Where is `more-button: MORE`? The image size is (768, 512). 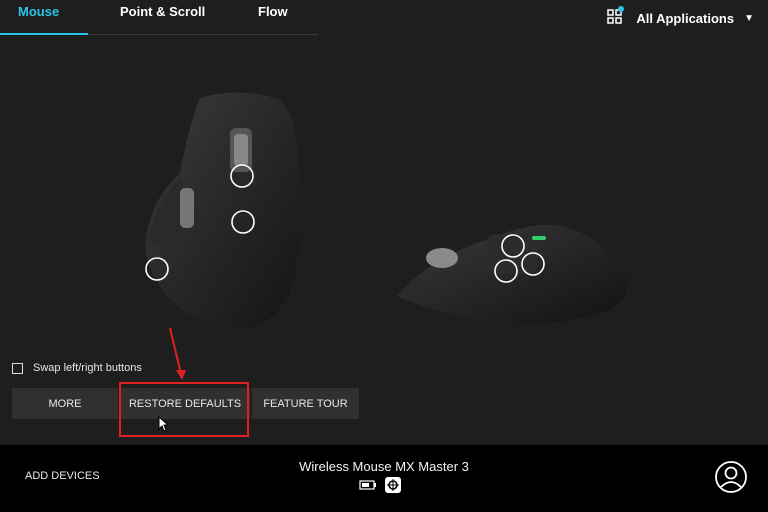 more-button: MORE is located at coordinates (65, 403).